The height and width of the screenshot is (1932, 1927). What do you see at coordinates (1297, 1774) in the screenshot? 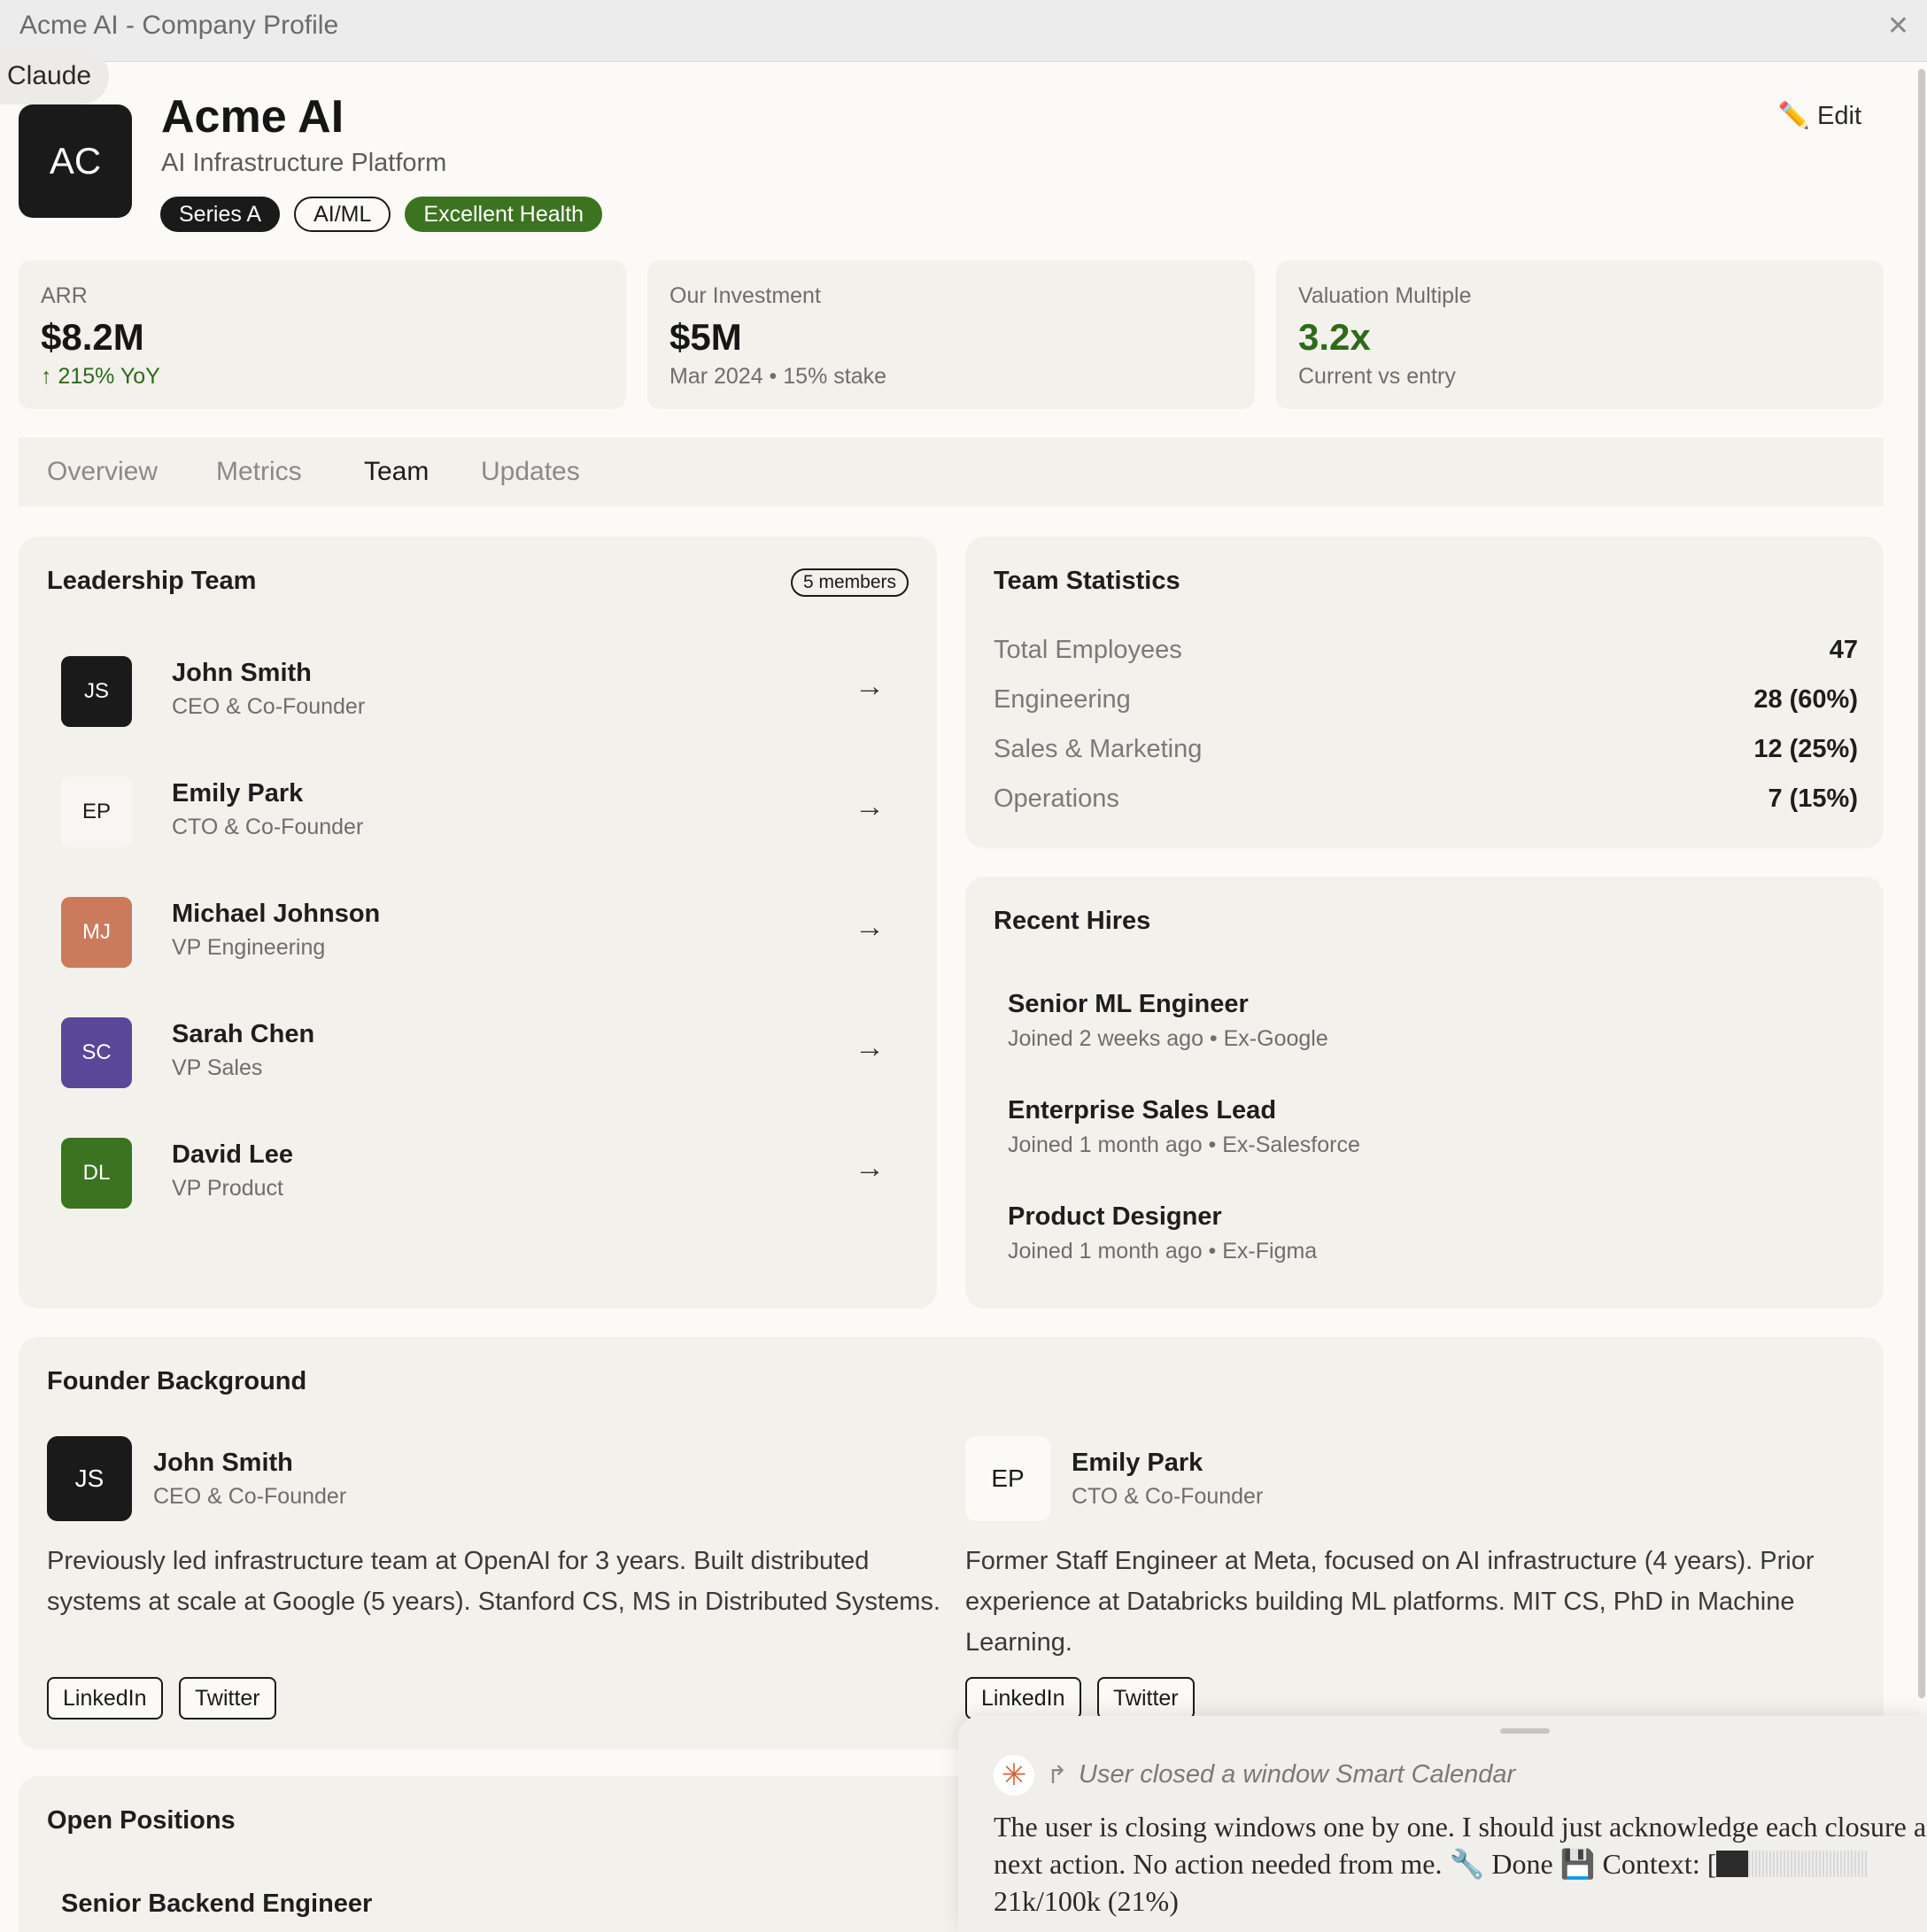
I see `event-text: User closed a window Smart Calendar` at bounding box center [1297, 1774].